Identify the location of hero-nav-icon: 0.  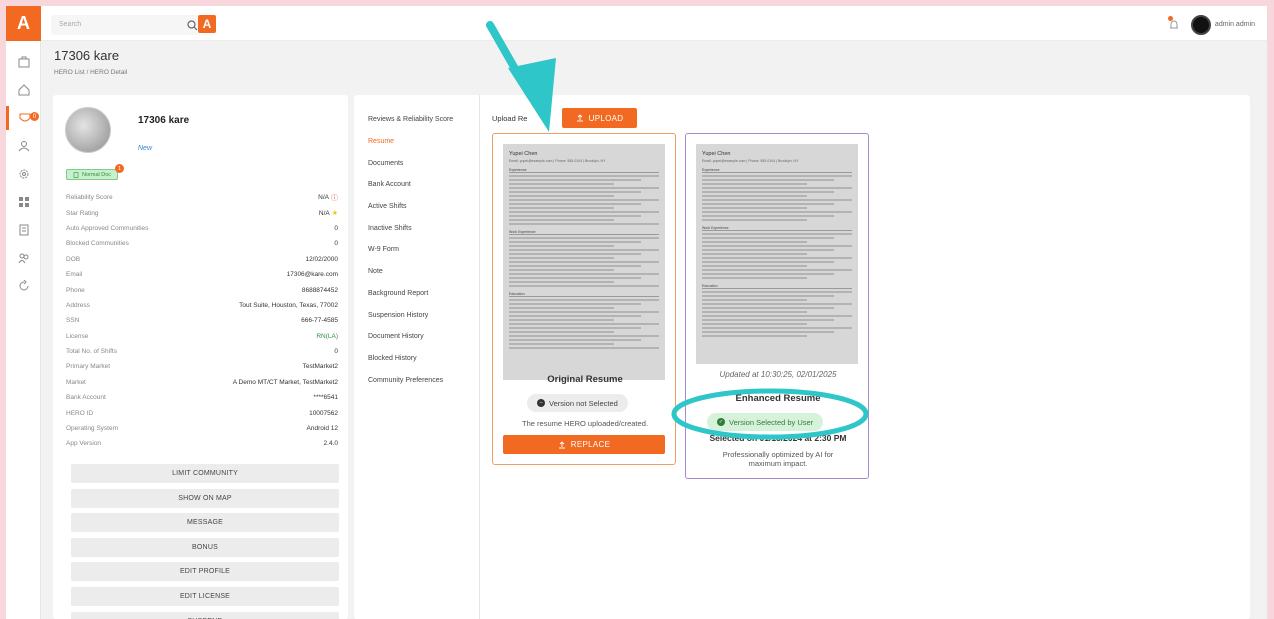
(23, 118).